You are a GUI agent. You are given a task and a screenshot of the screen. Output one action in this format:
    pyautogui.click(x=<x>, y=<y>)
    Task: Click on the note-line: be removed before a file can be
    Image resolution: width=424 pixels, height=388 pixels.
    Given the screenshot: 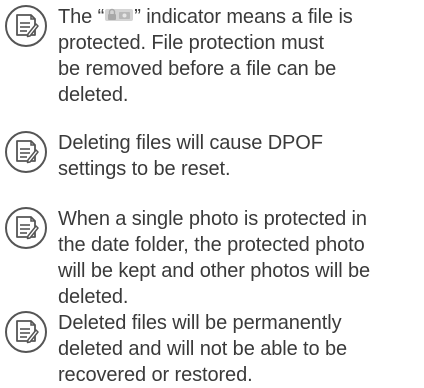 What is the action you would take?
    pyautogui.click(x=197, y=69)
    